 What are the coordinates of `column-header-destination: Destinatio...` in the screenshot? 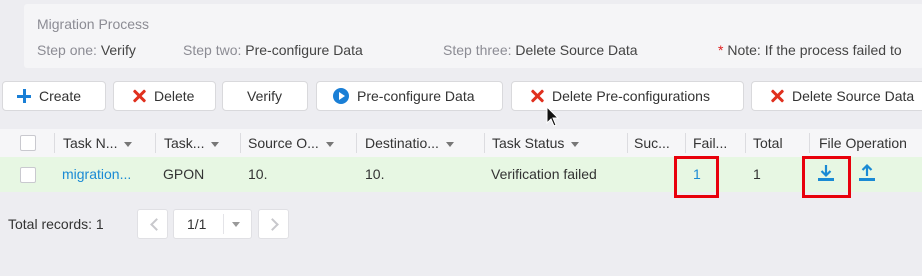 It's located at (423, 143).